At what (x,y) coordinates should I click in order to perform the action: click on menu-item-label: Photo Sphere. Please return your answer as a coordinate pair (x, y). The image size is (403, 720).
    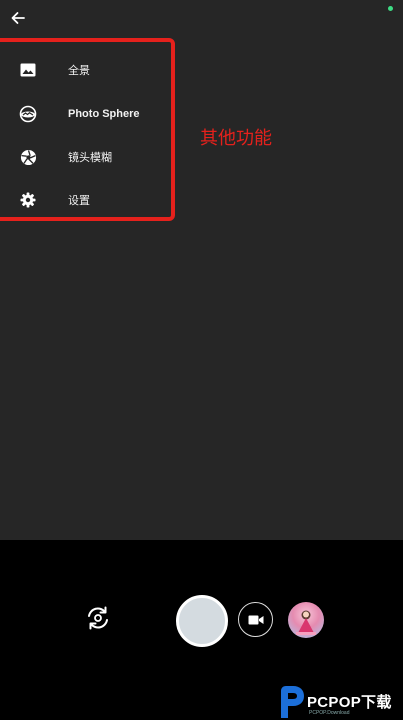
    Looking at the image, I should click on (104, 114).